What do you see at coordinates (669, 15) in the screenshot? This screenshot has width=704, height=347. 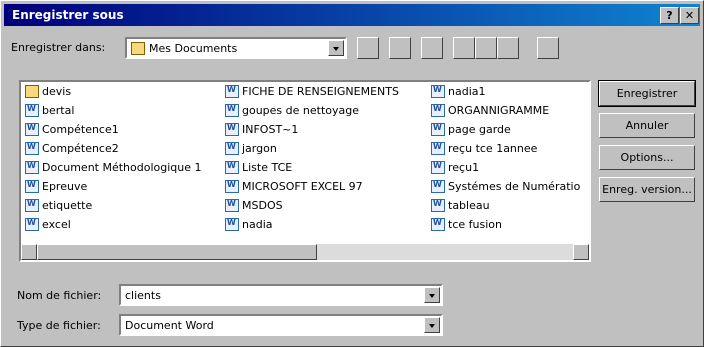 I see `help-button: ?` at bounding box center [669, 15].